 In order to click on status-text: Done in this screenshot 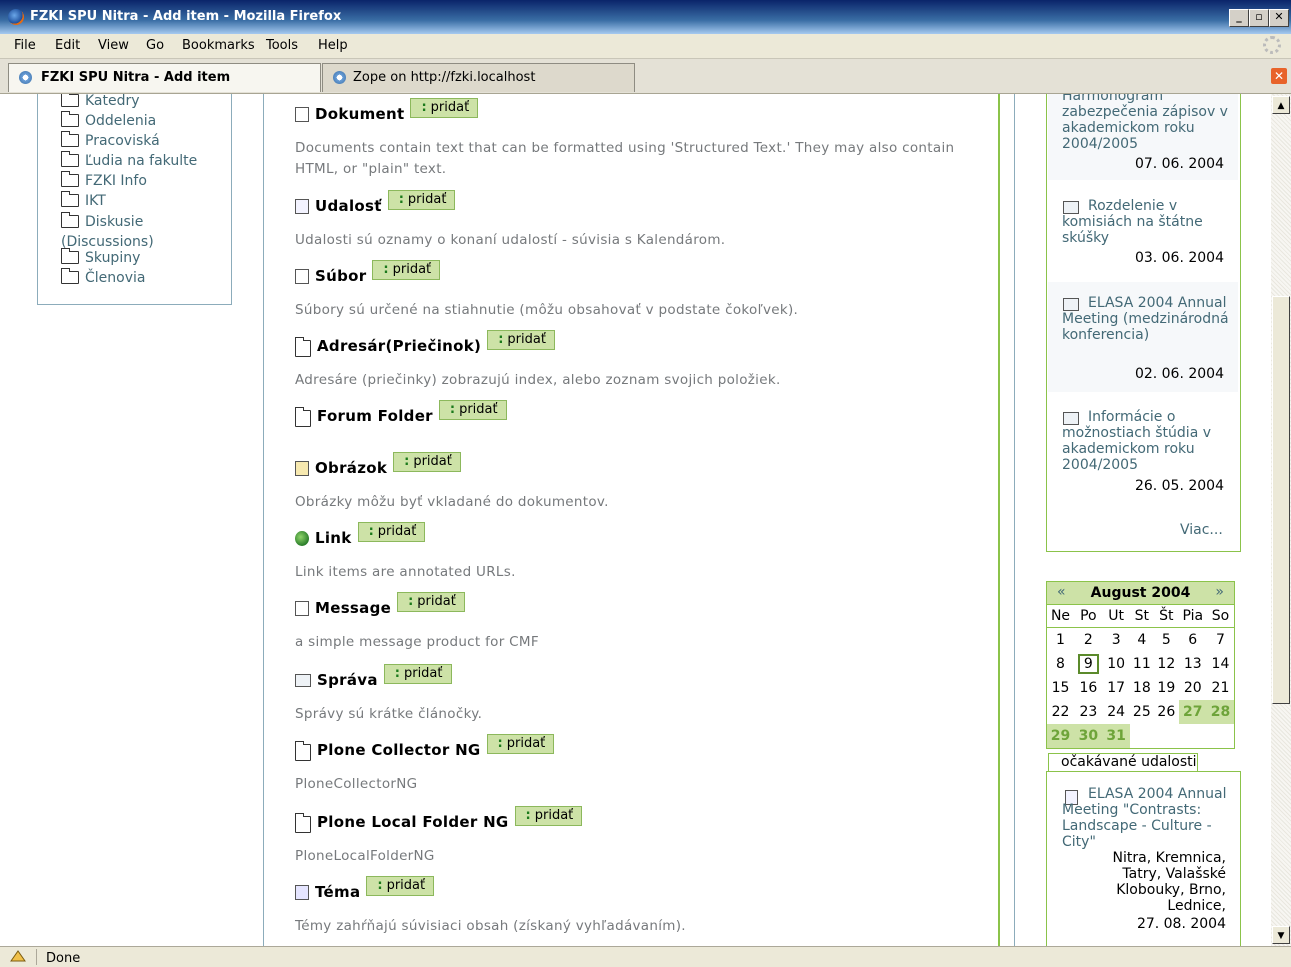, I will do `click(63, 958)`.